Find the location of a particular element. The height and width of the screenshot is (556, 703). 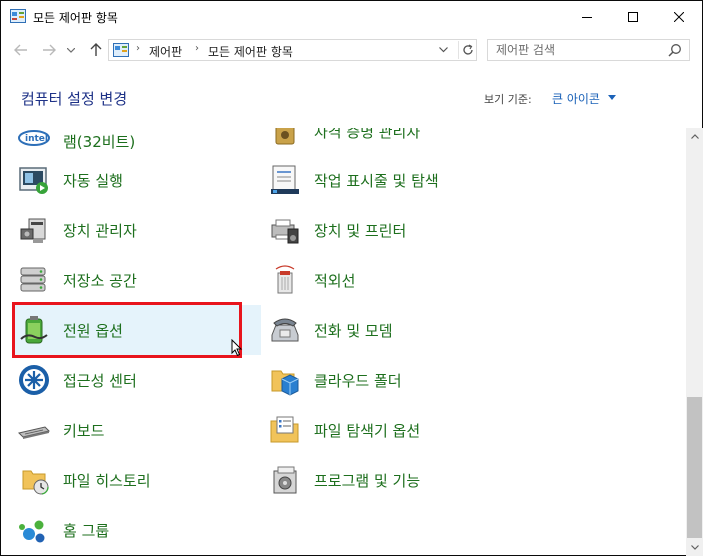

search-input is located at coordinates (576, 50).